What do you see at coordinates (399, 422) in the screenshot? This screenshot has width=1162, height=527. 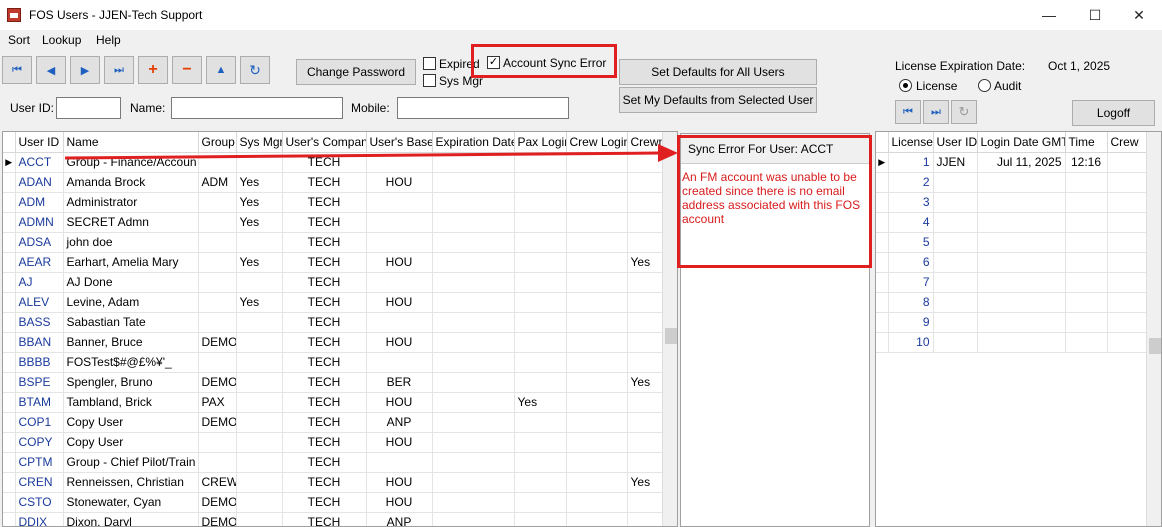 I see `table-cell: ANP` at bounding box center [399, 422].